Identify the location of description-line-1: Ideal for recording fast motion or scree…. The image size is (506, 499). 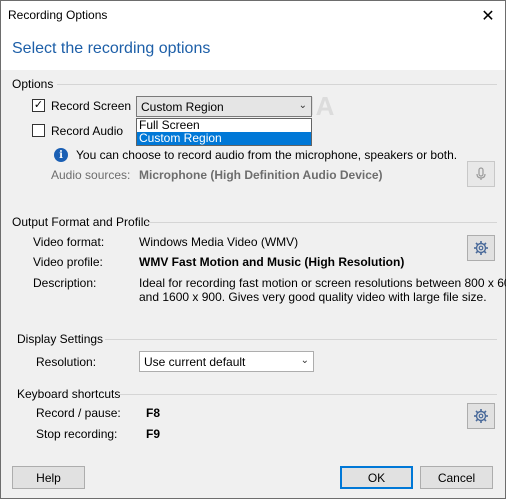
(322, 283).